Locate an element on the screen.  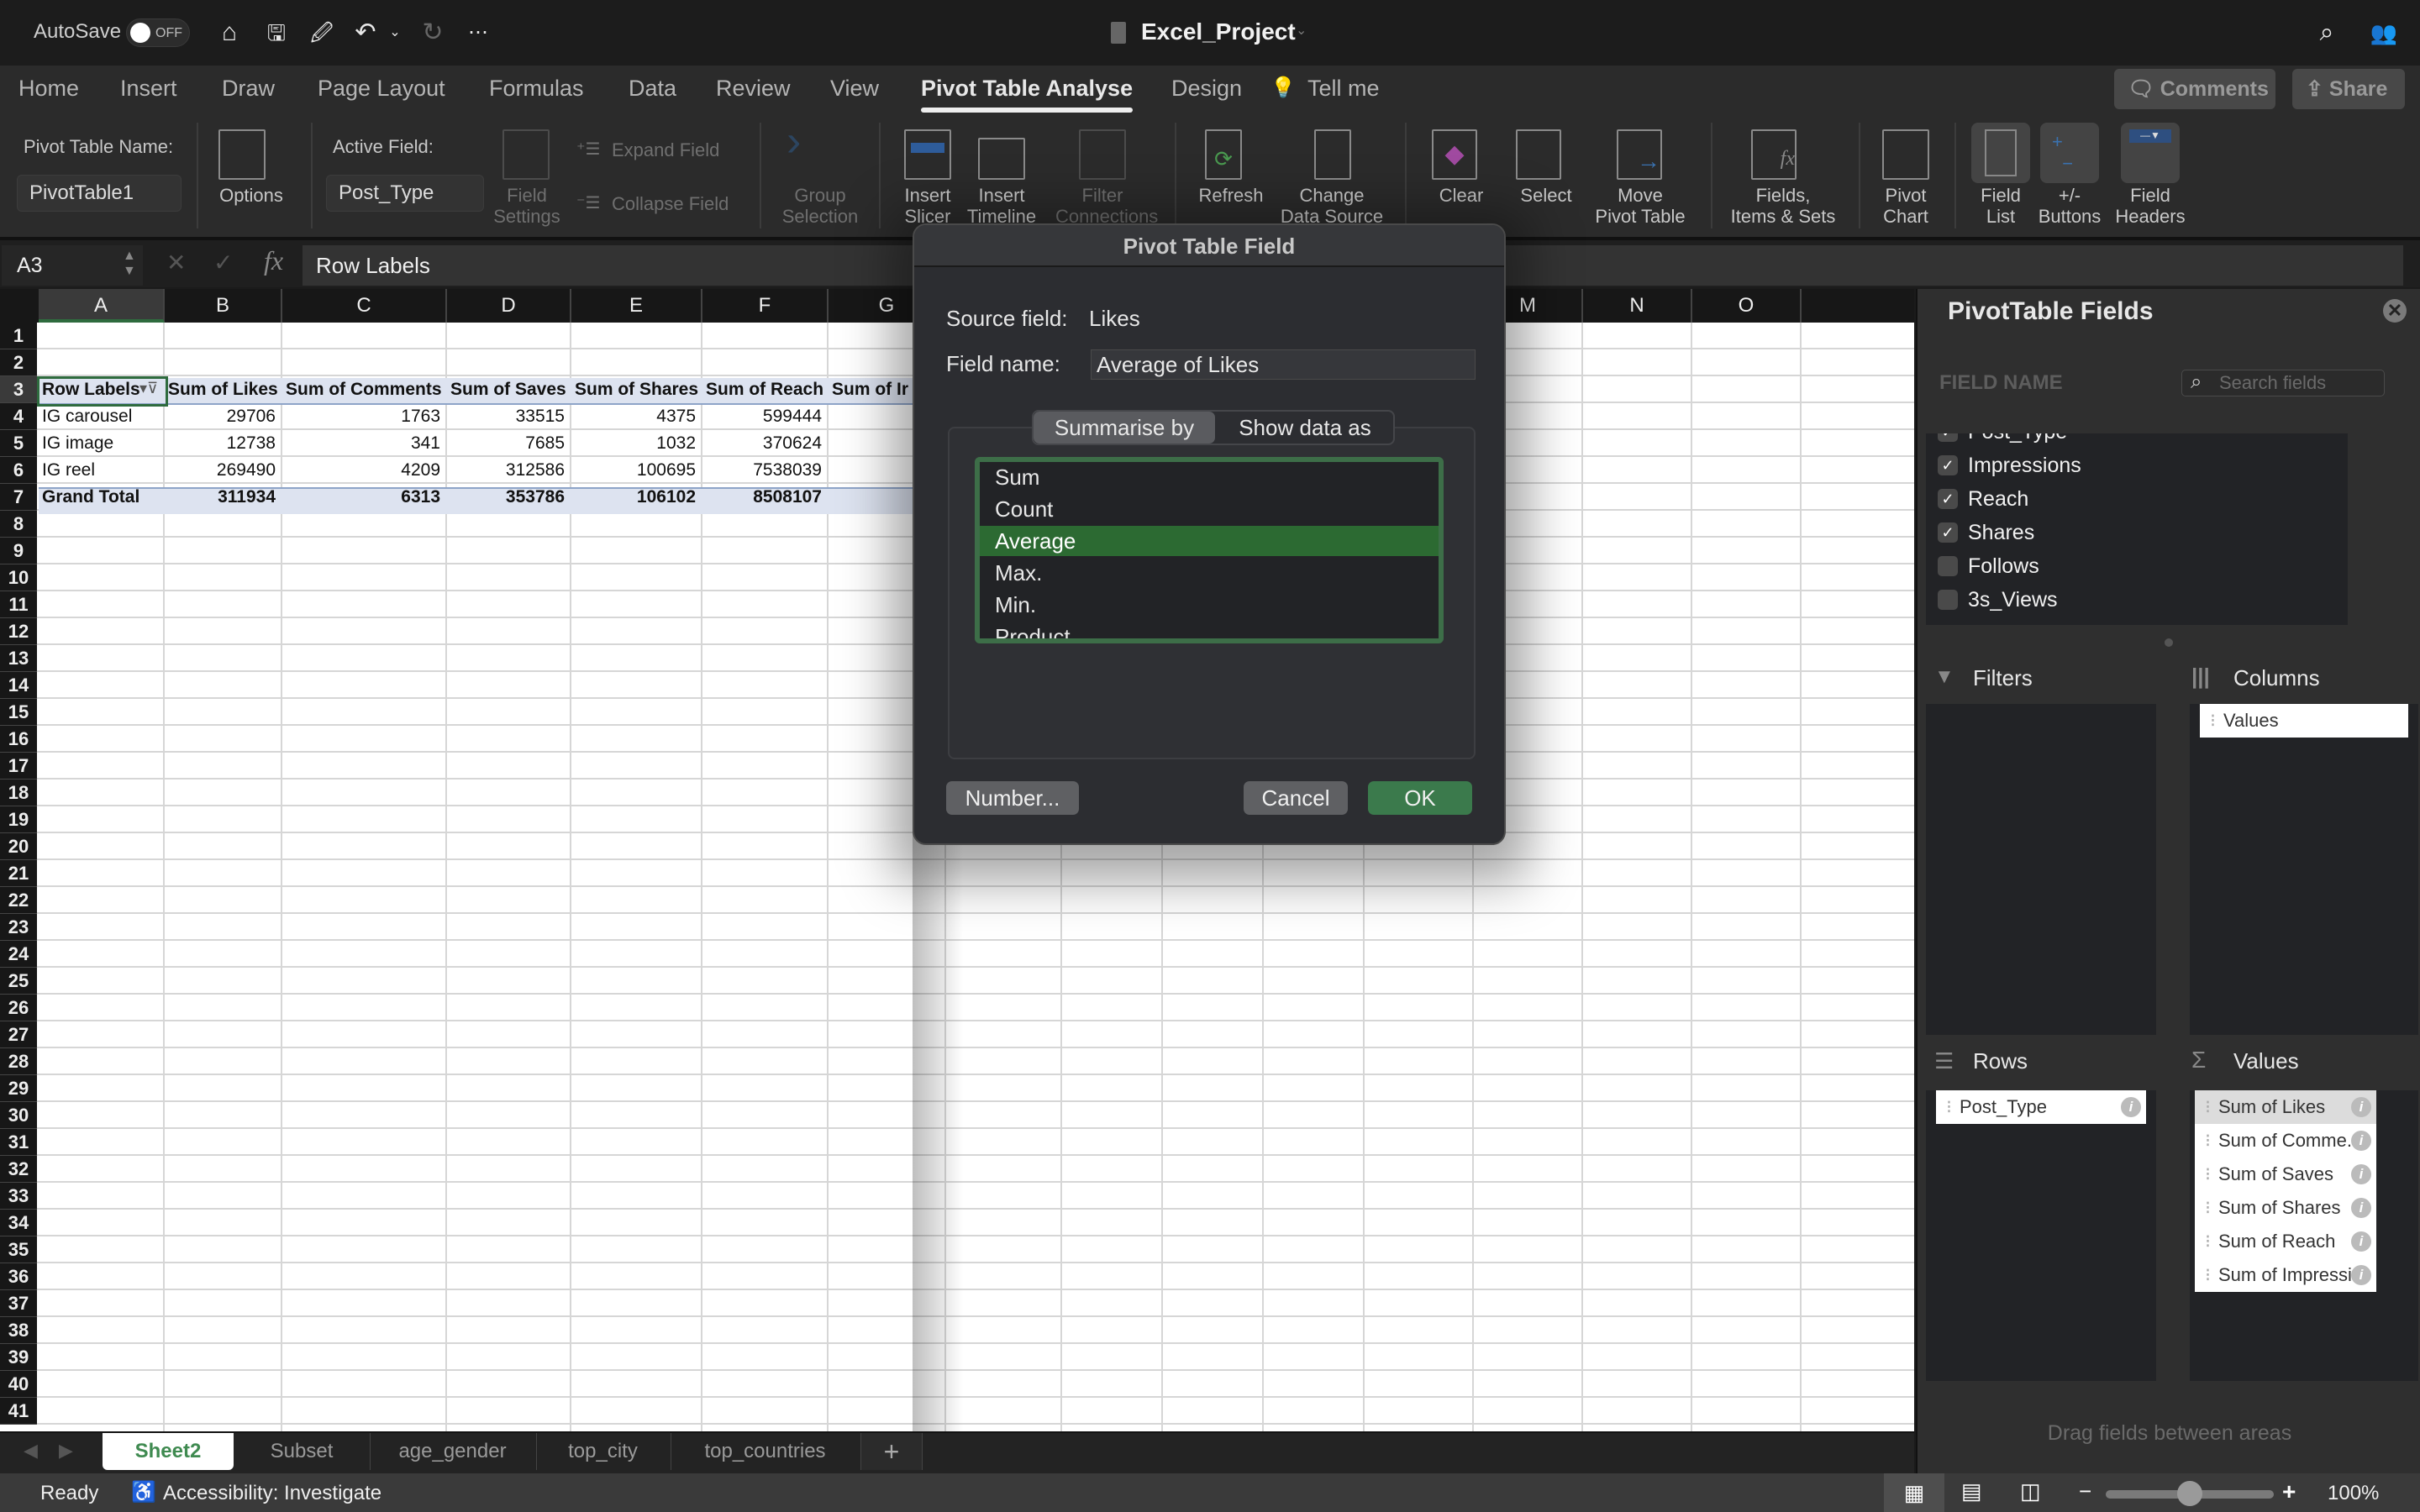
pivot-column-header: Sum of Shares is located at coordinates (638, 389).